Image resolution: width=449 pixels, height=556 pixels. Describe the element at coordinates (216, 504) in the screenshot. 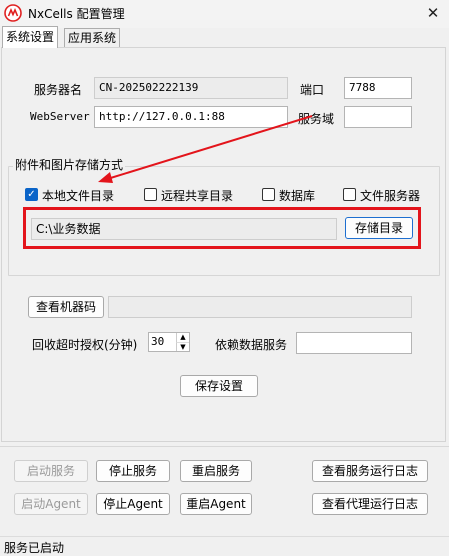

I see `restart-agent-button: 重启Agent` at that location.